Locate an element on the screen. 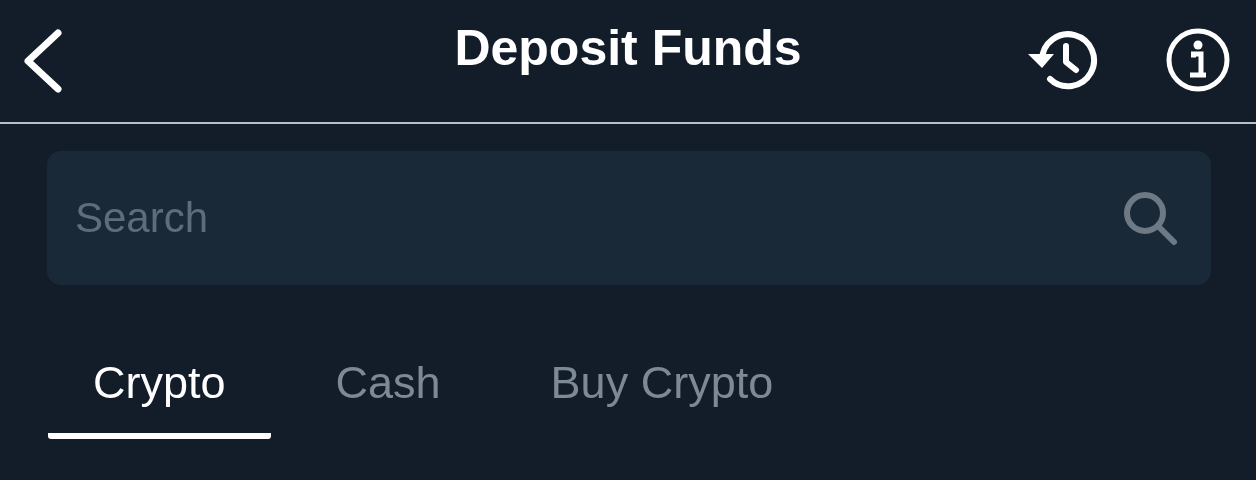 This screenshot has width=1256, height=480. page-title: Deposit Funds is located at coordinates (628, 48).